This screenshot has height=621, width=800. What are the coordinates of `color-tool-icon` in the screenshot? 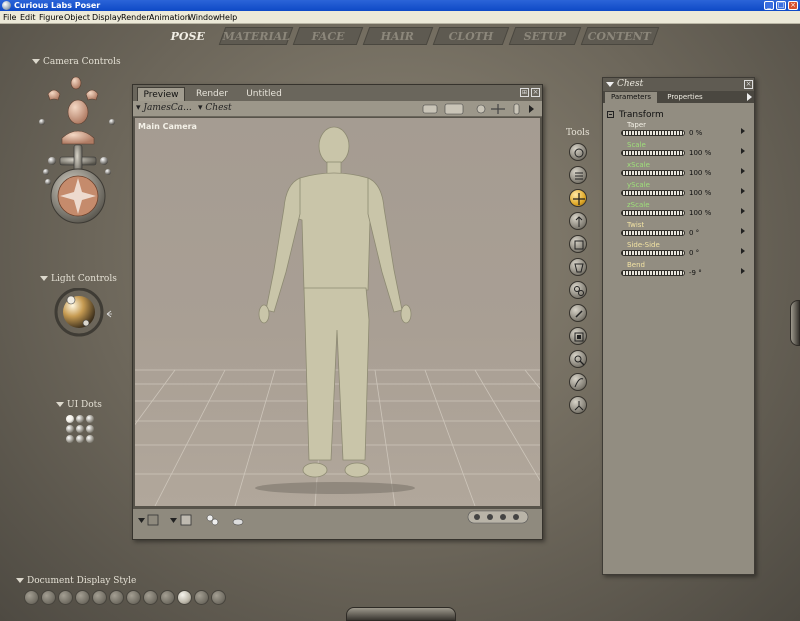 It's located at (578, 313).